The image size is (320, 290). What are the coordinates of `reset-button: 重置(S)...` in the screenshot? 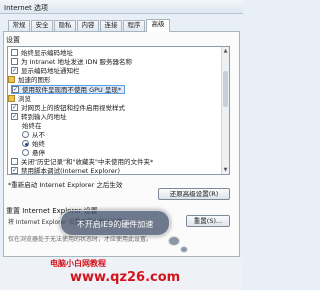 It's located at (208, 221).